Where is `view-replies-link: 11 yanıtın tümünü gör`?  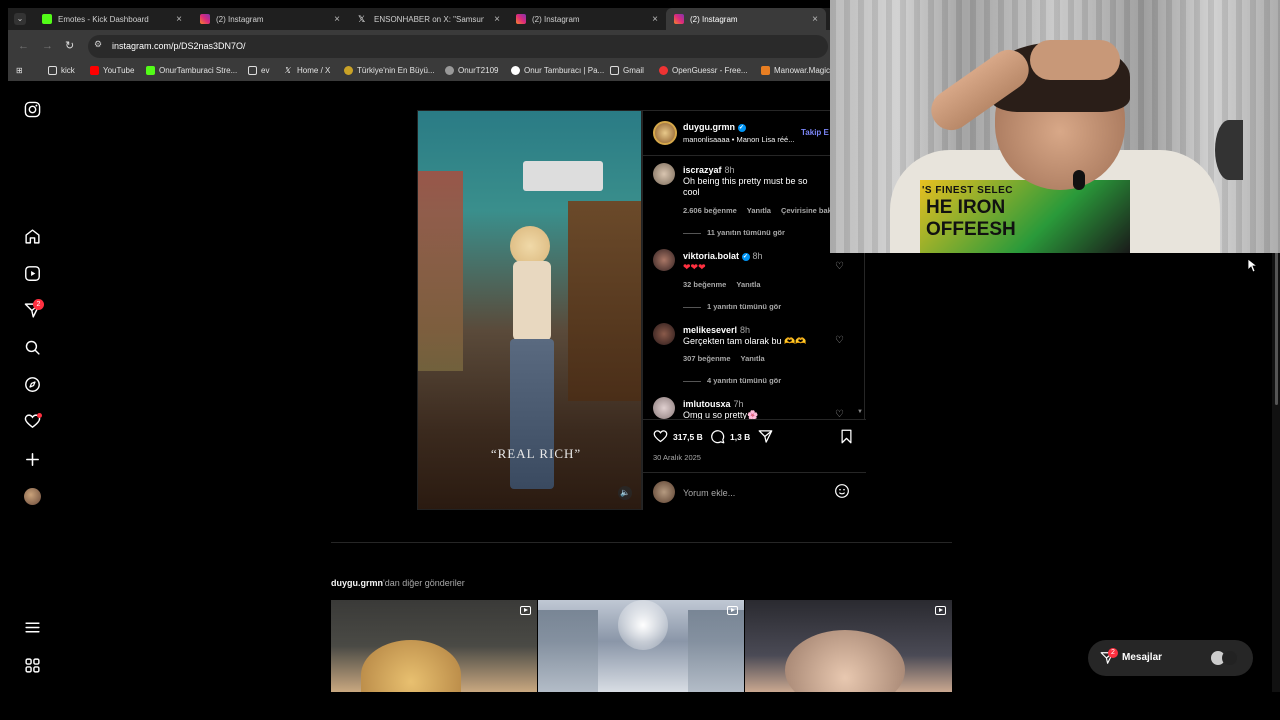
view-replies-link: 11 yanıtın tümünü gör is located at coordinates (734, 232).